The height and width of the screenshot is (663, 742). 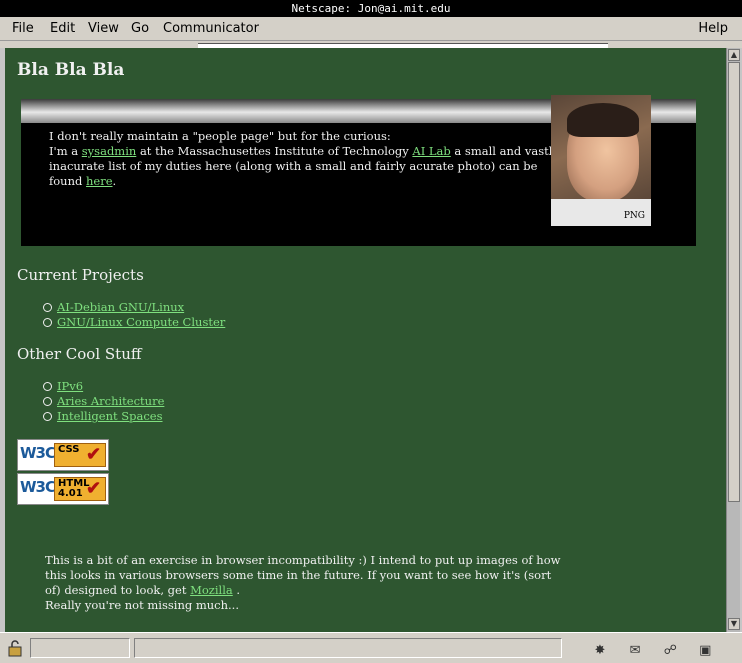 What do you see at coordinates (70, 386) in the screenshot?
I see `ipv6-link: IPv6` at bounding box center [70, 386].